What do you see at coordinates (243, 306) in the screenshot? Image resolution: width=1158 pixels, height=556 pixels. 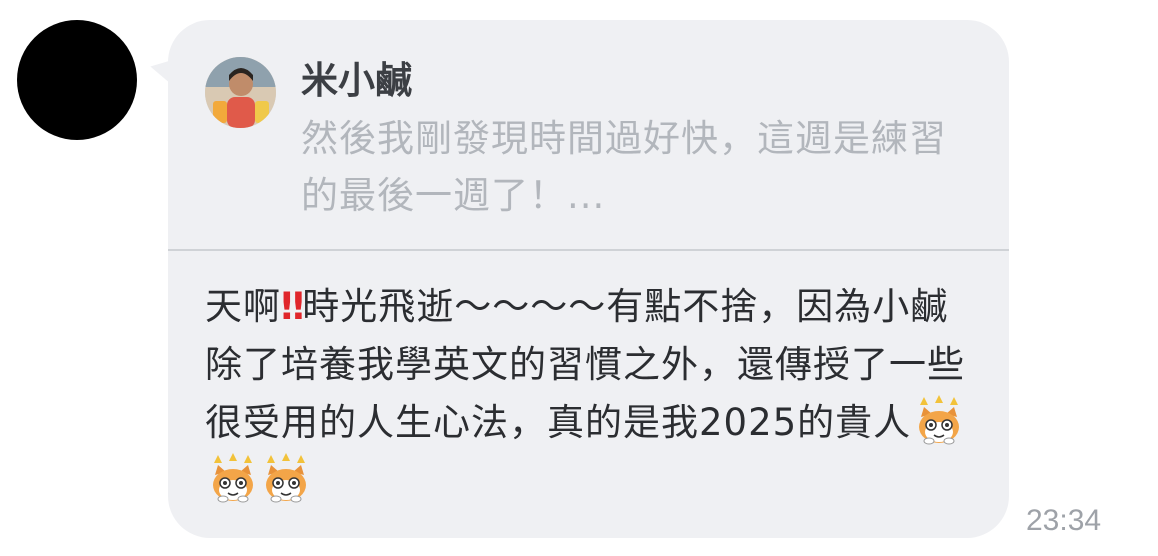 I see `message-text-start: 天啊` at bounding box center [243, 306].